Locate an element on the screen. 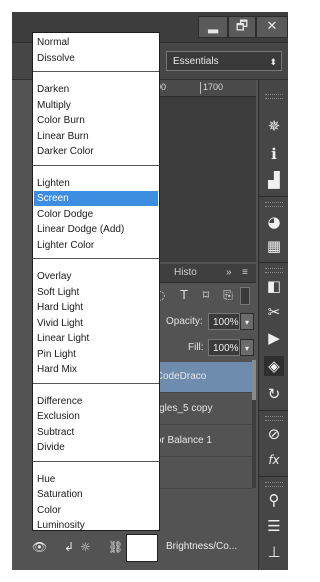 The width and height of the screenshot is (320, 582). close-button: ✕ is located at coordinates (272, 27).